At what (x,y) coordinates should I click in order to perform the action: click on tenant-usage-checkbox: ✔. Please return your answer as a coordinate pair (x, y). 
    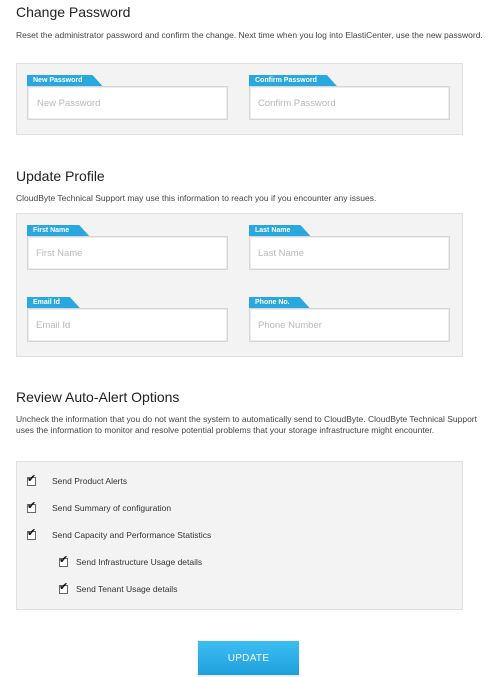
    Looking at the image, I should click on (64, 587).